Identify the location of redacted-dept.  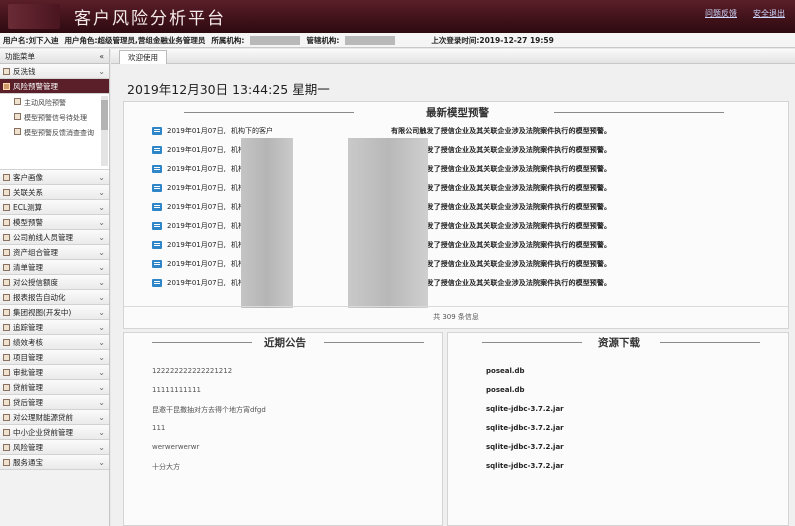
(370, 40).